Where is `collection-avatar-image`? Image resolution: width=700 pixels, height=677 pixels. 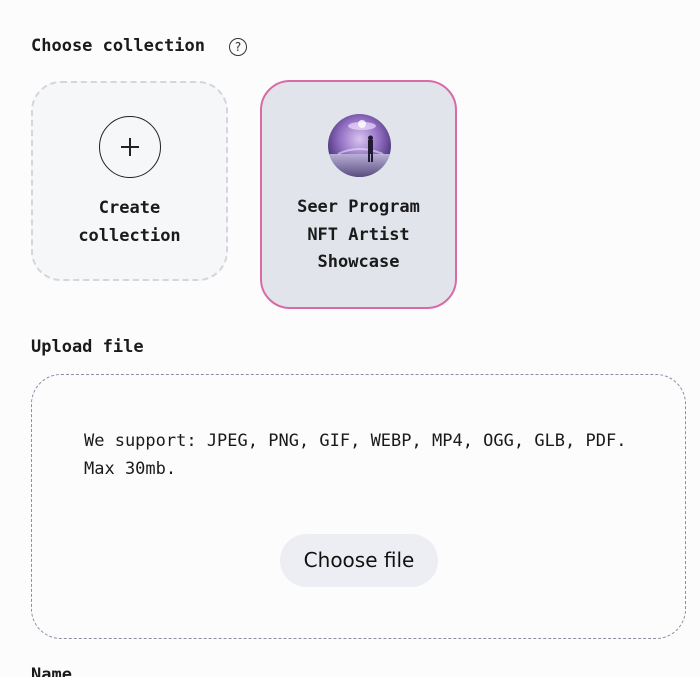 collection-avatar-image is located at coordinates (359, 145).